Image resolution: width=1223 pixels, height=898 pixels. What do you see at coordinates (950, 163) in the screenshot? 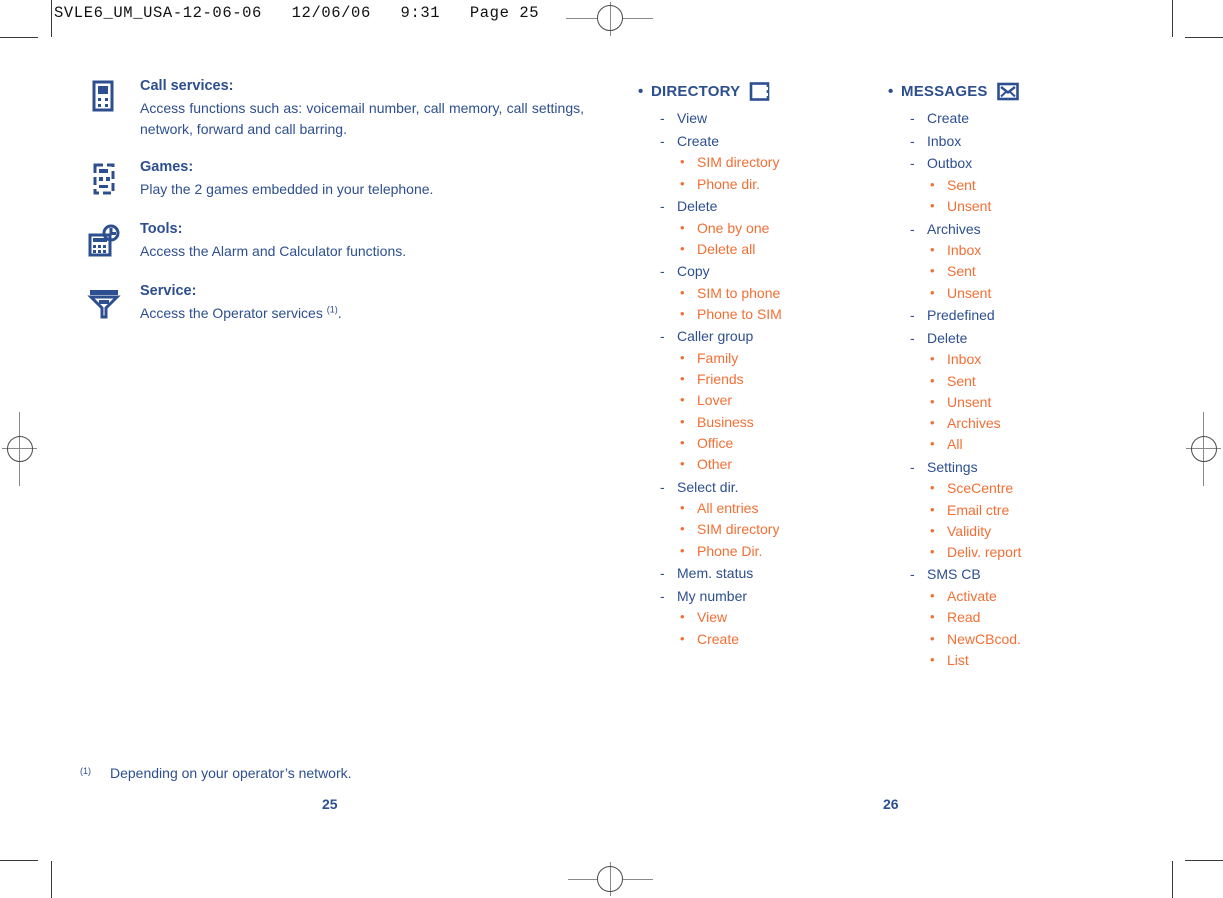
I see `menu-item-label: Outbox` at bounding box center [950, 163].